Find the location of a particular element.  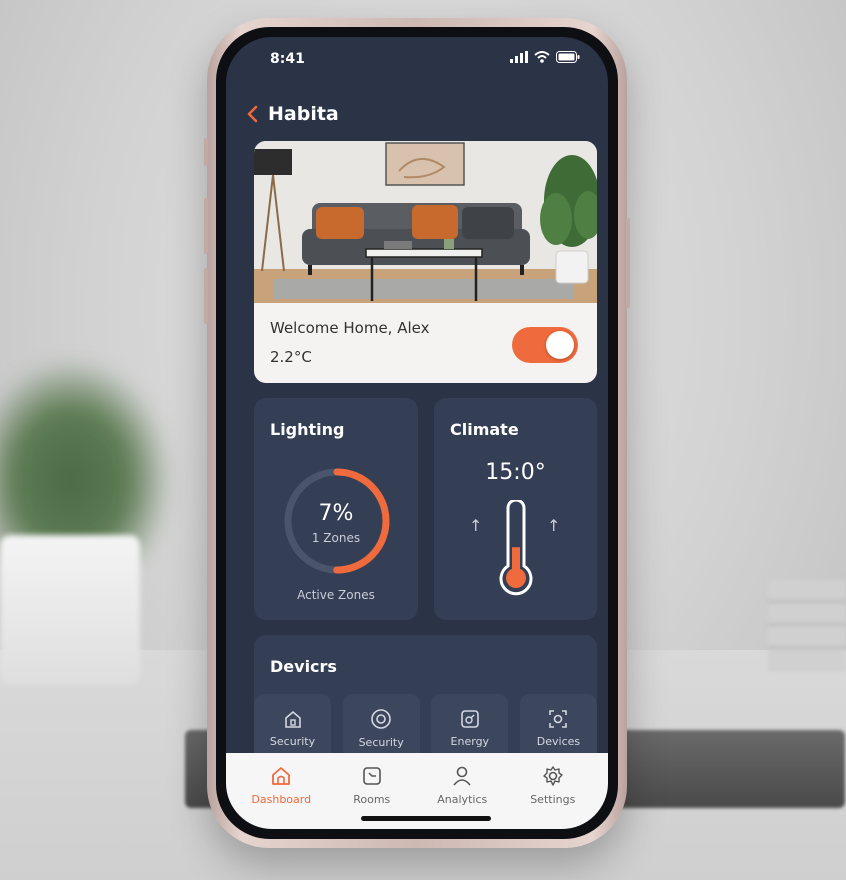

lighting-zones: 1 Zones is located at coordinates (336, 538).